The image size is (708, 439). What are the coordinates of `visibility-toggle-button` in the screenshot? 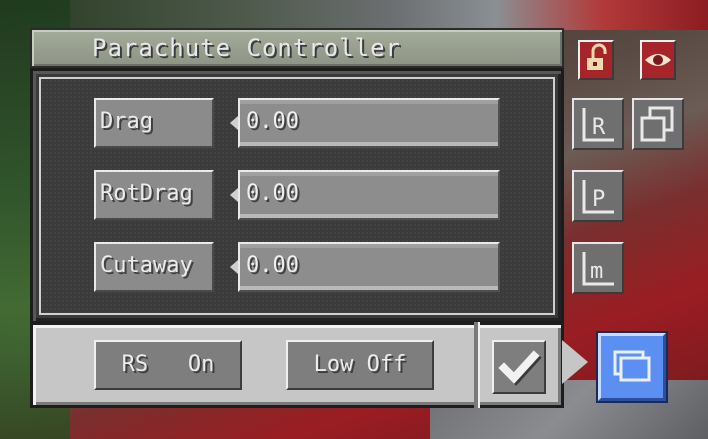 It's located at (658, 60).